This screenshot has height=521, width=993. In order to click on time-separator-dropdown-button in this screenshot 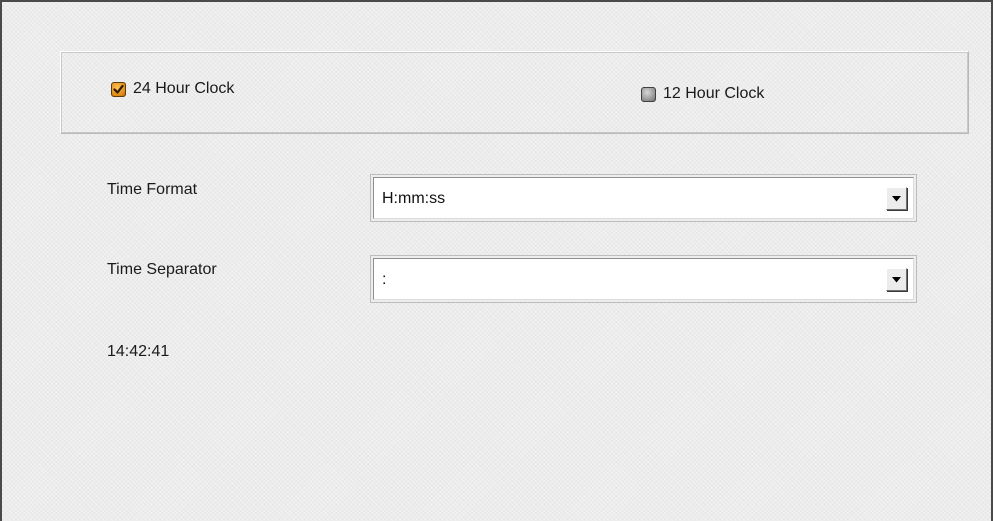, I will do `click(896, 279)`.